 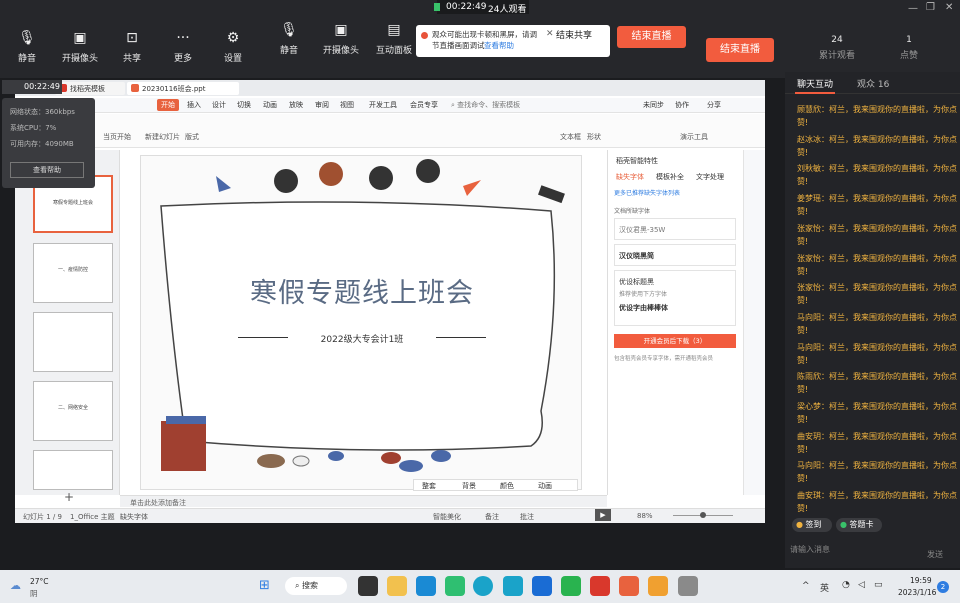 What do you see at coordinates (219, 105) in the screenshot?
I see `menu-design: 设计` at bounding box center [219, 105].